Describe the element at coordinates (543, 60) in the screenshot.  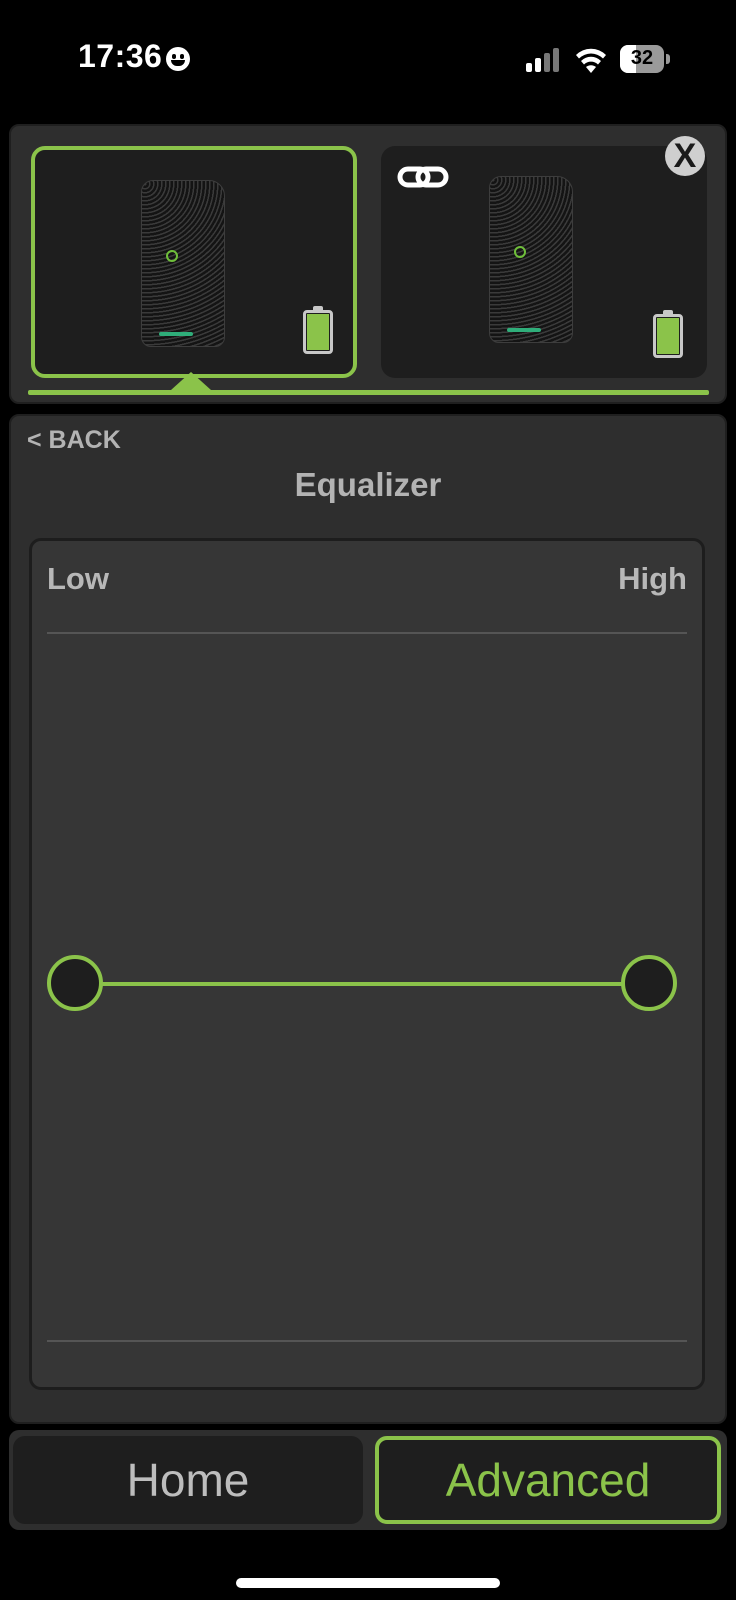
I see `cellular-signal-icon` at that location.